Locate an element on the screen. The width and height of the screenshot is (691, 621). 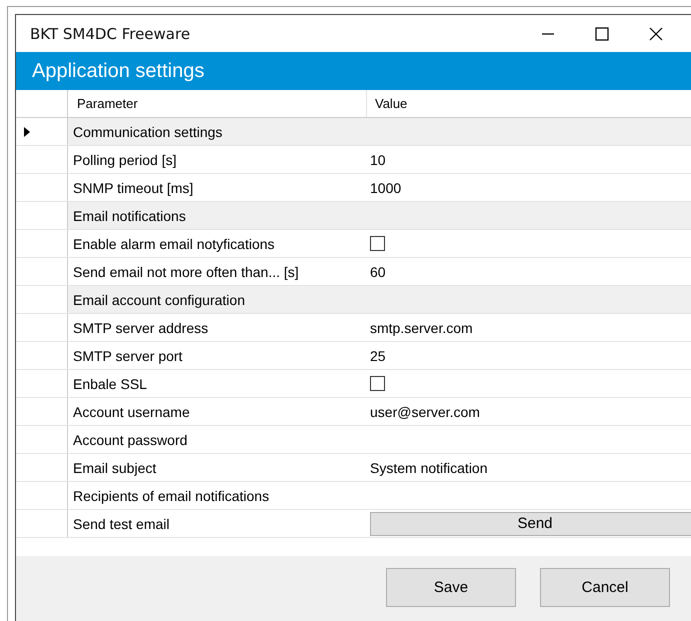
cancel-button: Cancel is located at coordinates (605, 587).